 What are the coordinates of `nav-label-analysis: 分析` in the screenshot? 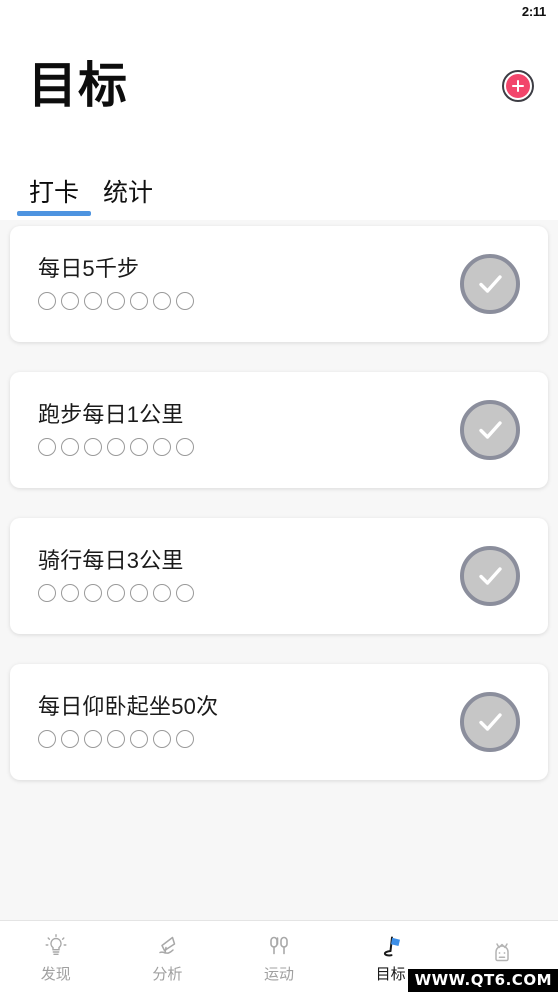 It's located at (167, 974).